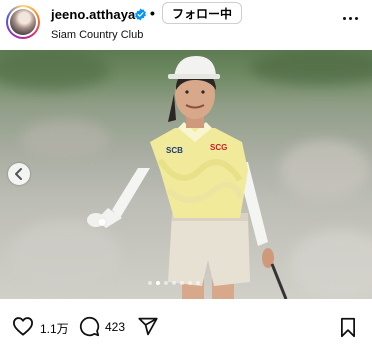 The height and width of the screenshot is (345, 372). Describe the element at coordinates (348, 327) in the screenshot. I see `bookmark-icon` at that location.